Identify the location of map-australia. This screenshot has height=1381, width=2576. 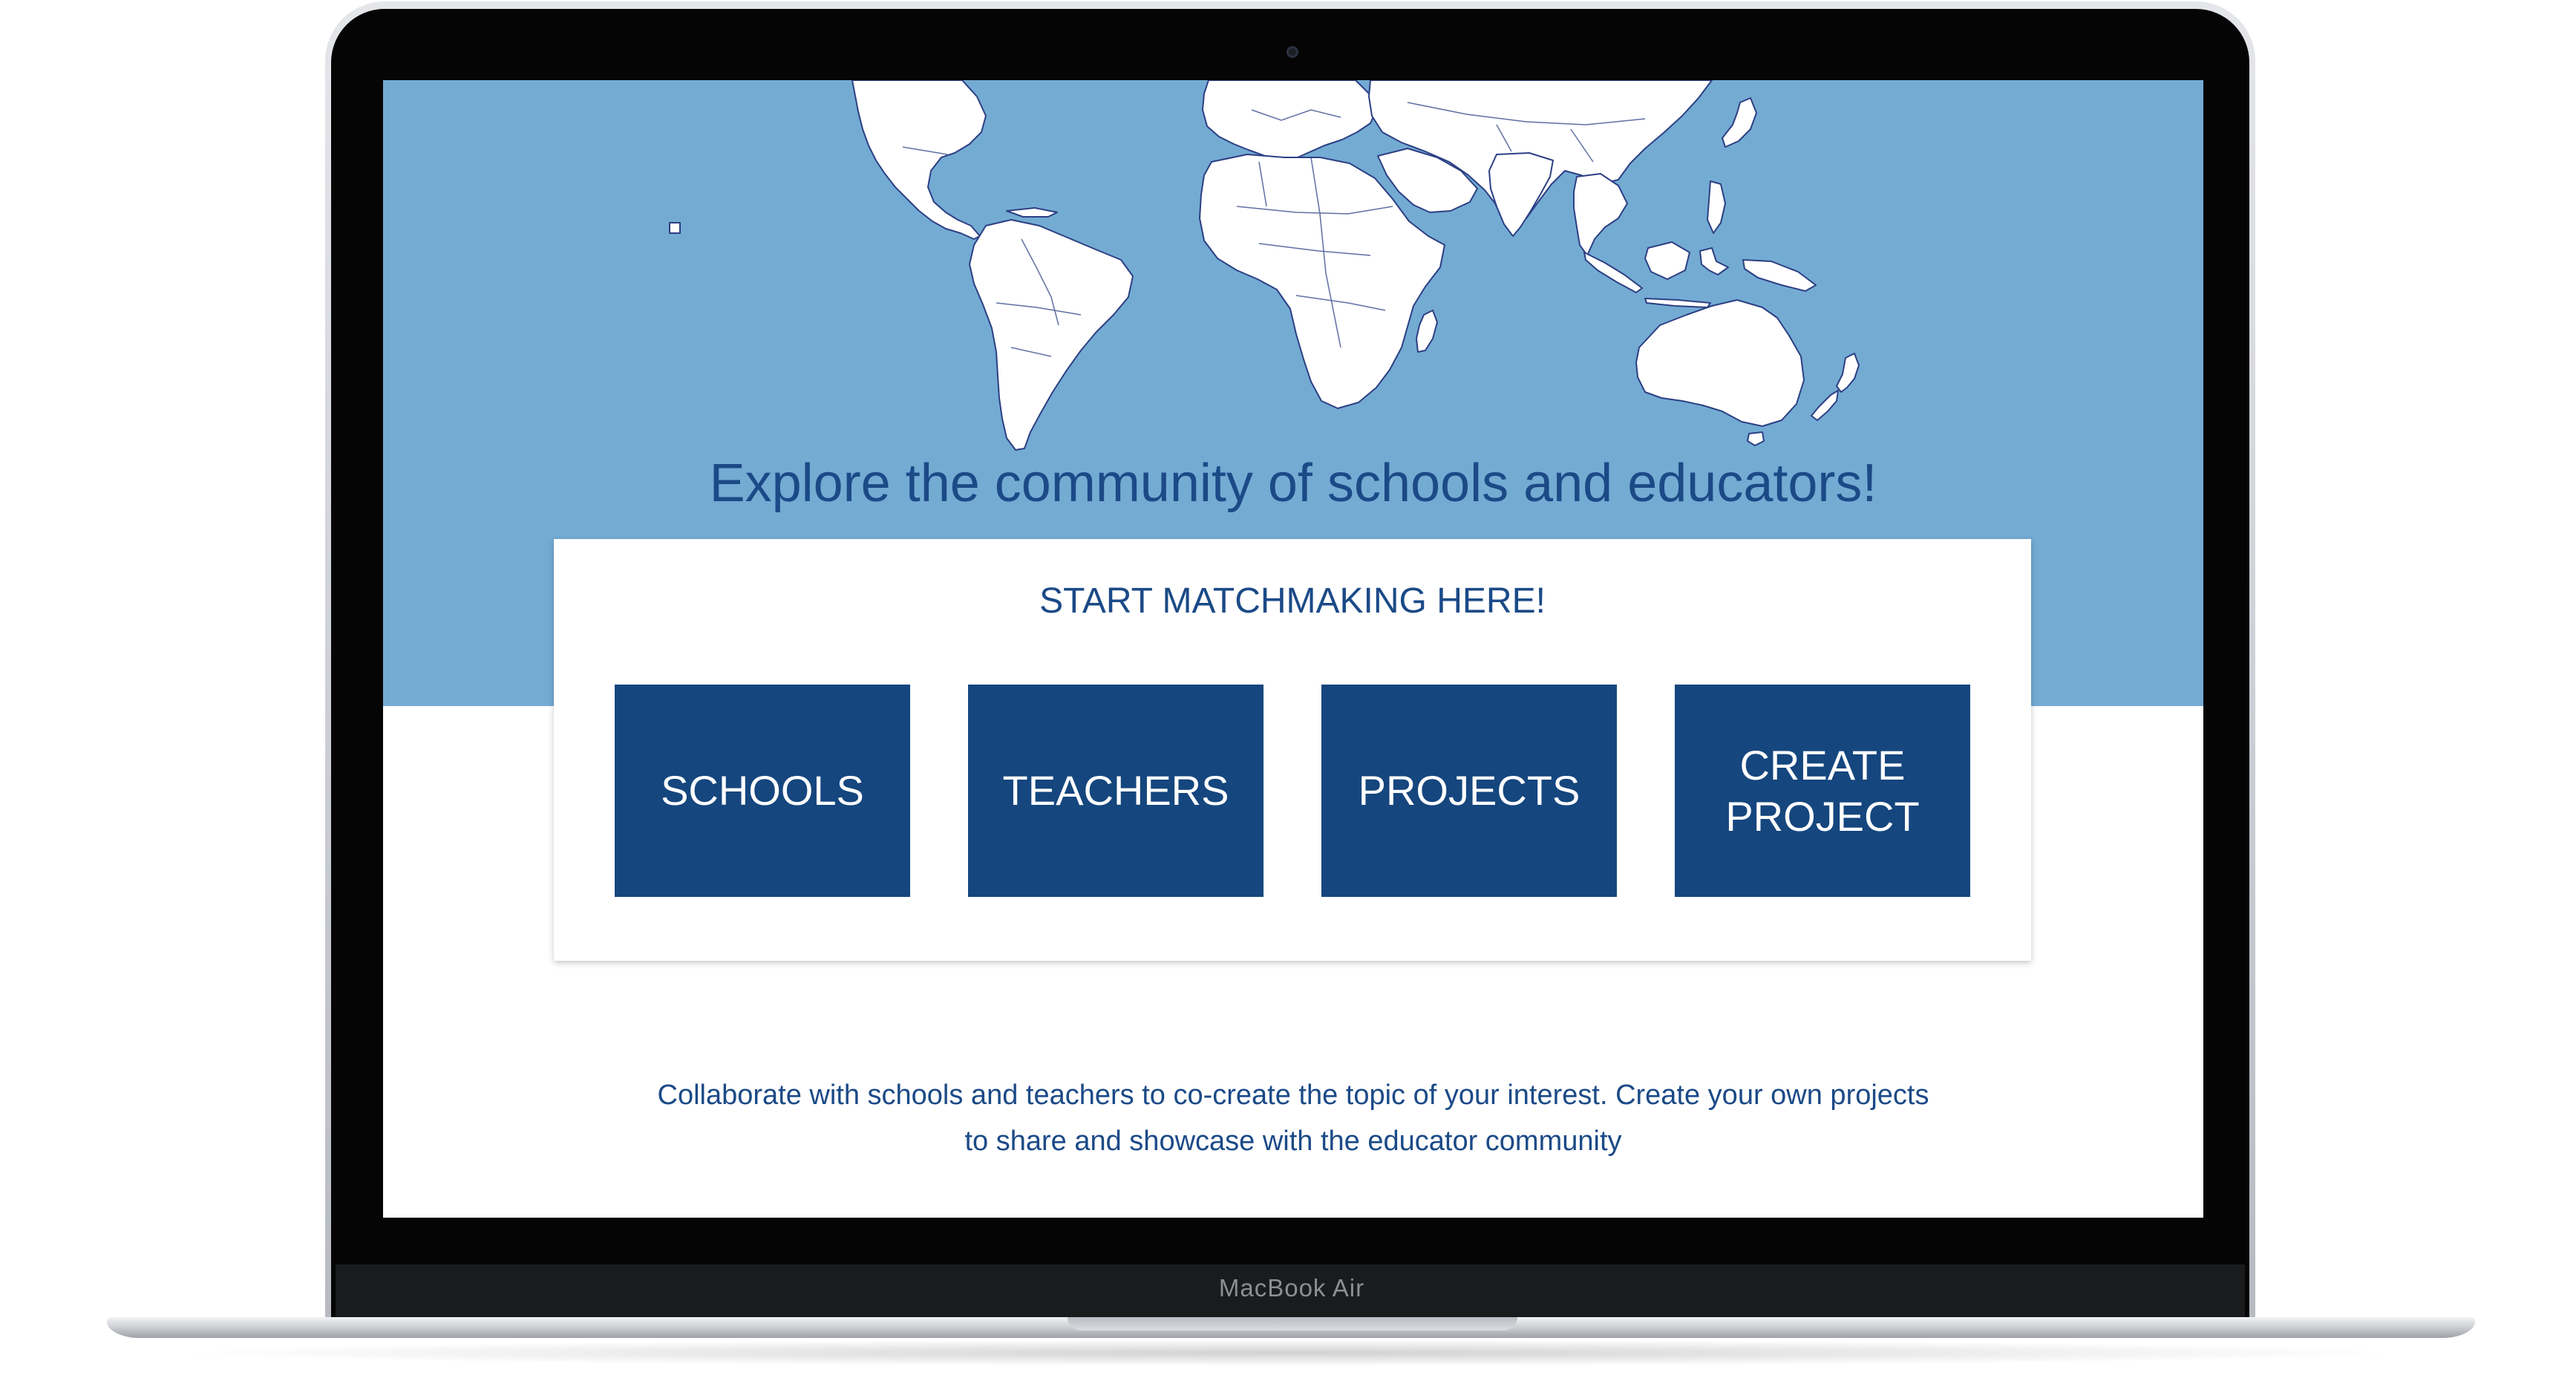
(1720, 363).